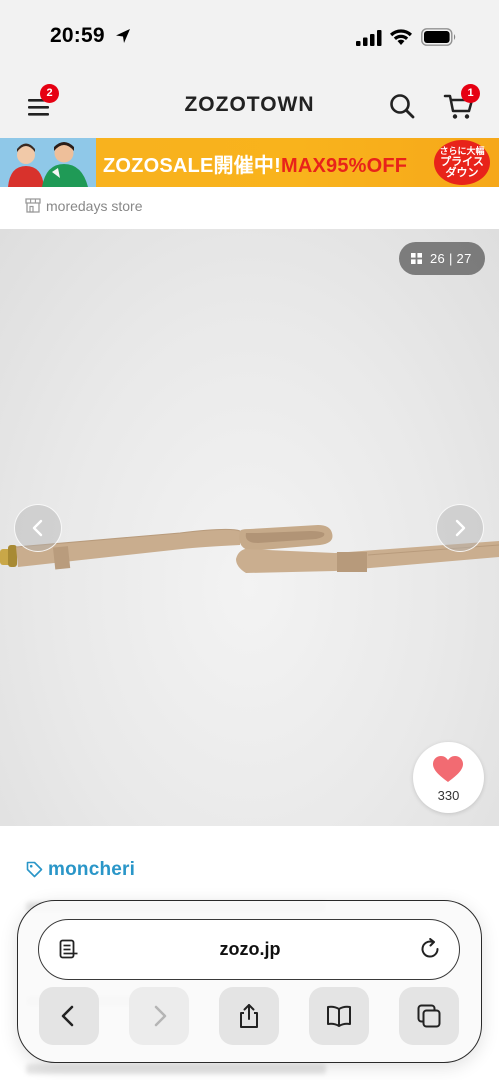  Describe the element at coordinates (48, 162) in the screenshot. I see `banner-models-image` at that location.